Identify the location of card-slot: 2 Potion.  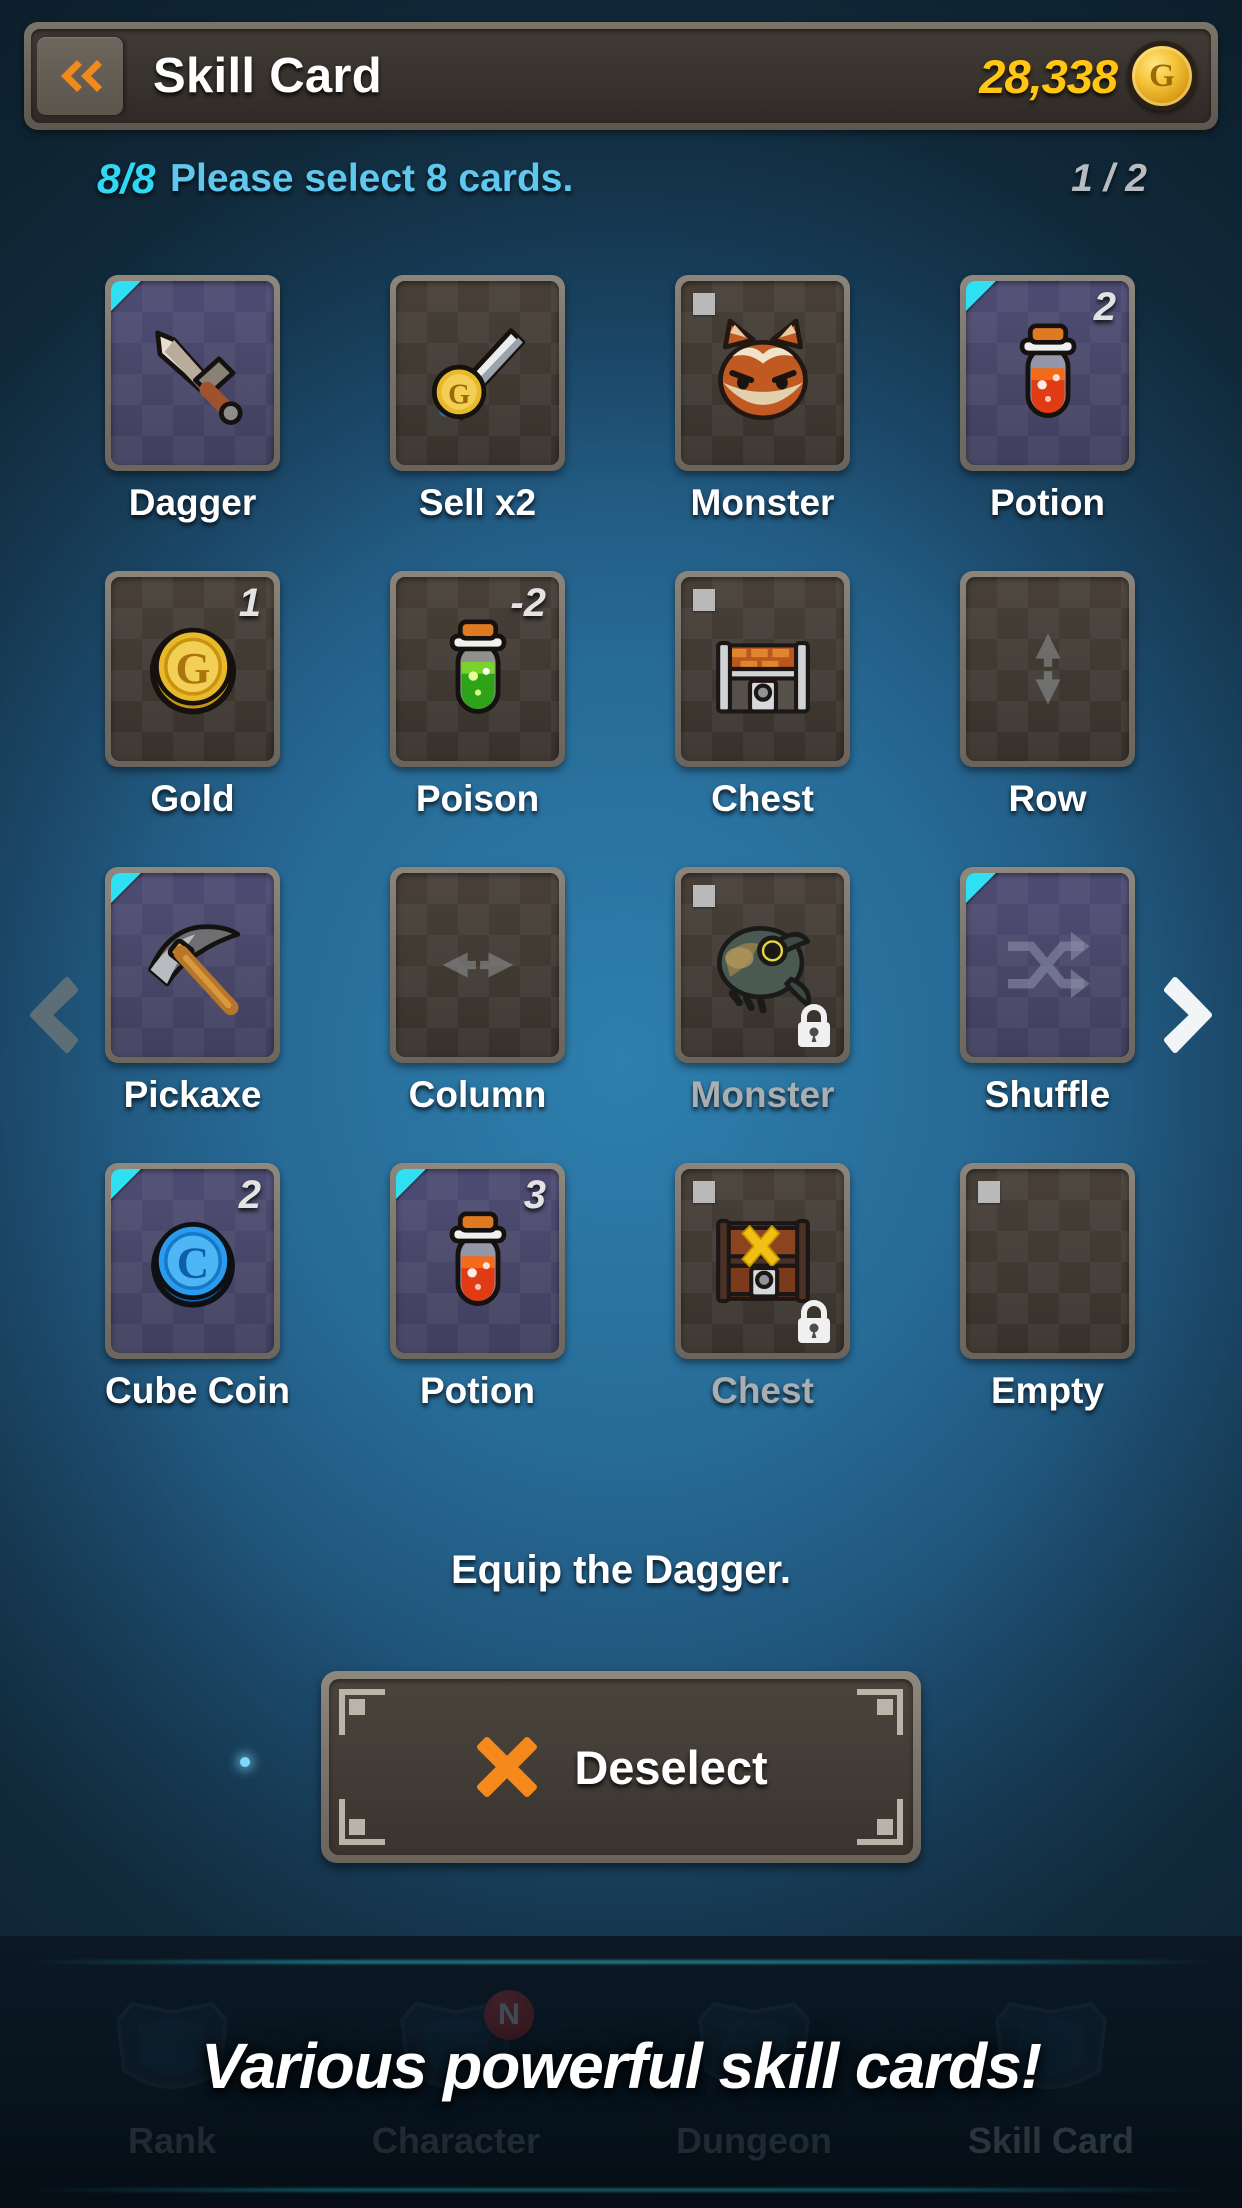
(1047, 399).